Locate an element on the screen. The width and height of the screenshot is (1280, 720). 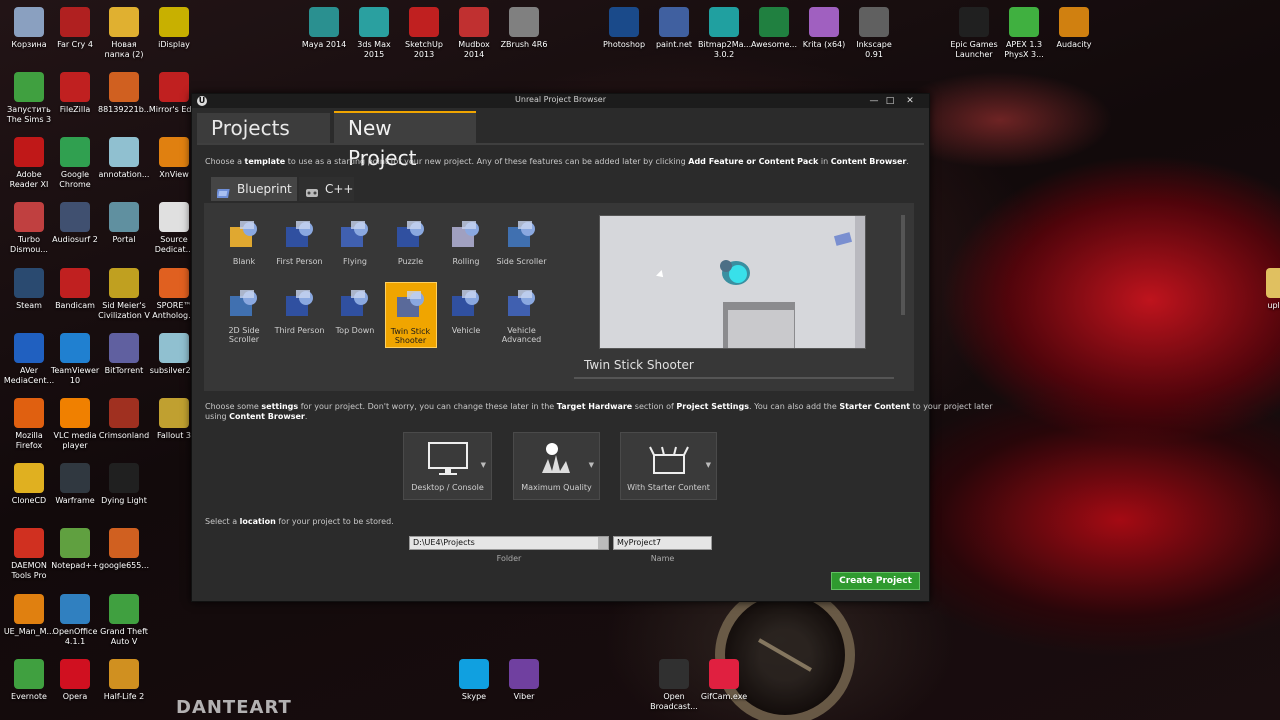
browse-folder-button is located at coordinates (603, 543).